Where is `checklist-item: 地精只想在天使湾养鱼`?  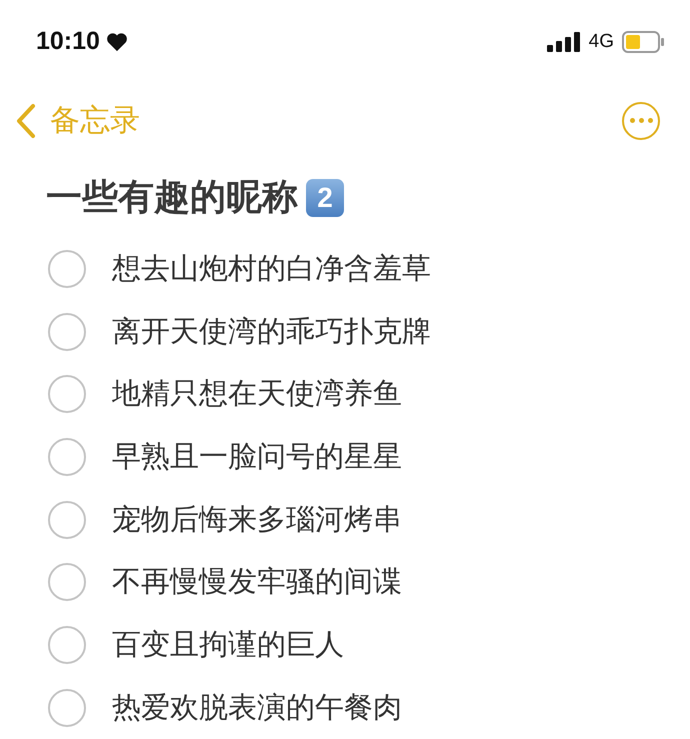 checklist-item: 地精只想在天使湾养鱼 is located at coordinates (257, 393).